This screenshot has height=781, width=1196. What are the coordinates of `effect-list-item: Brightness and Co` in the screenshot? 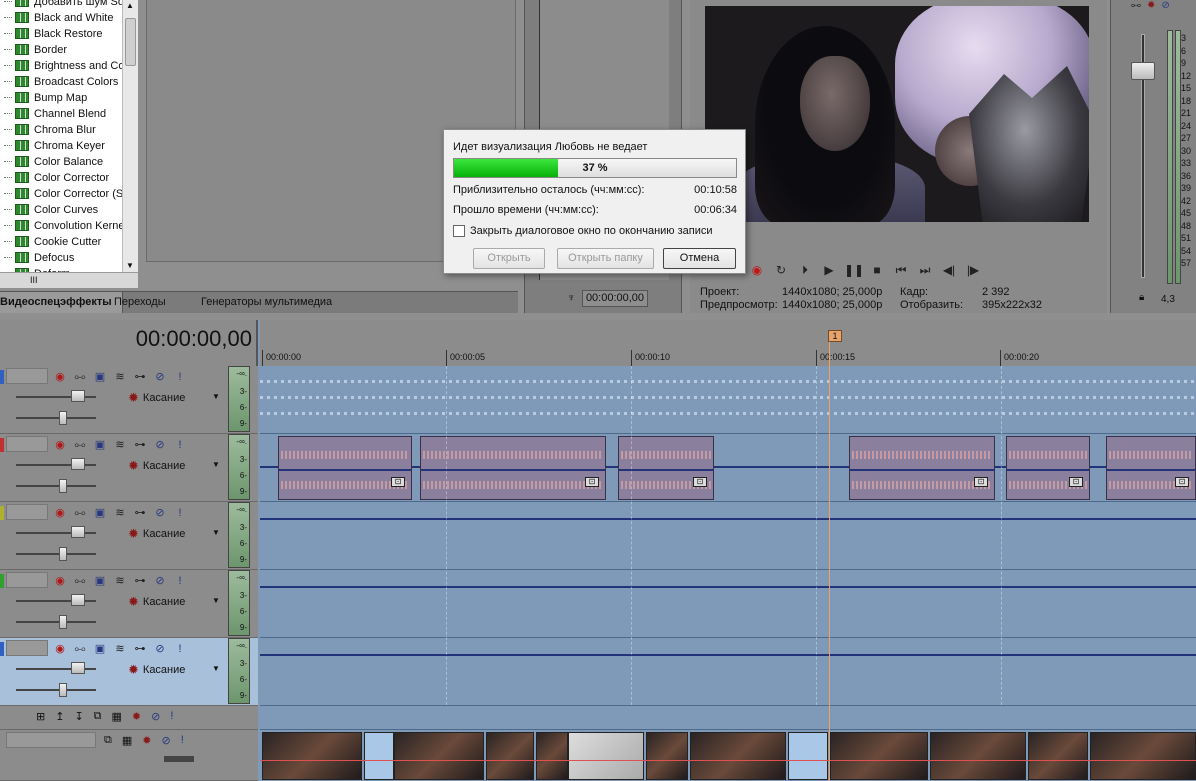 It's located at (61, 66).